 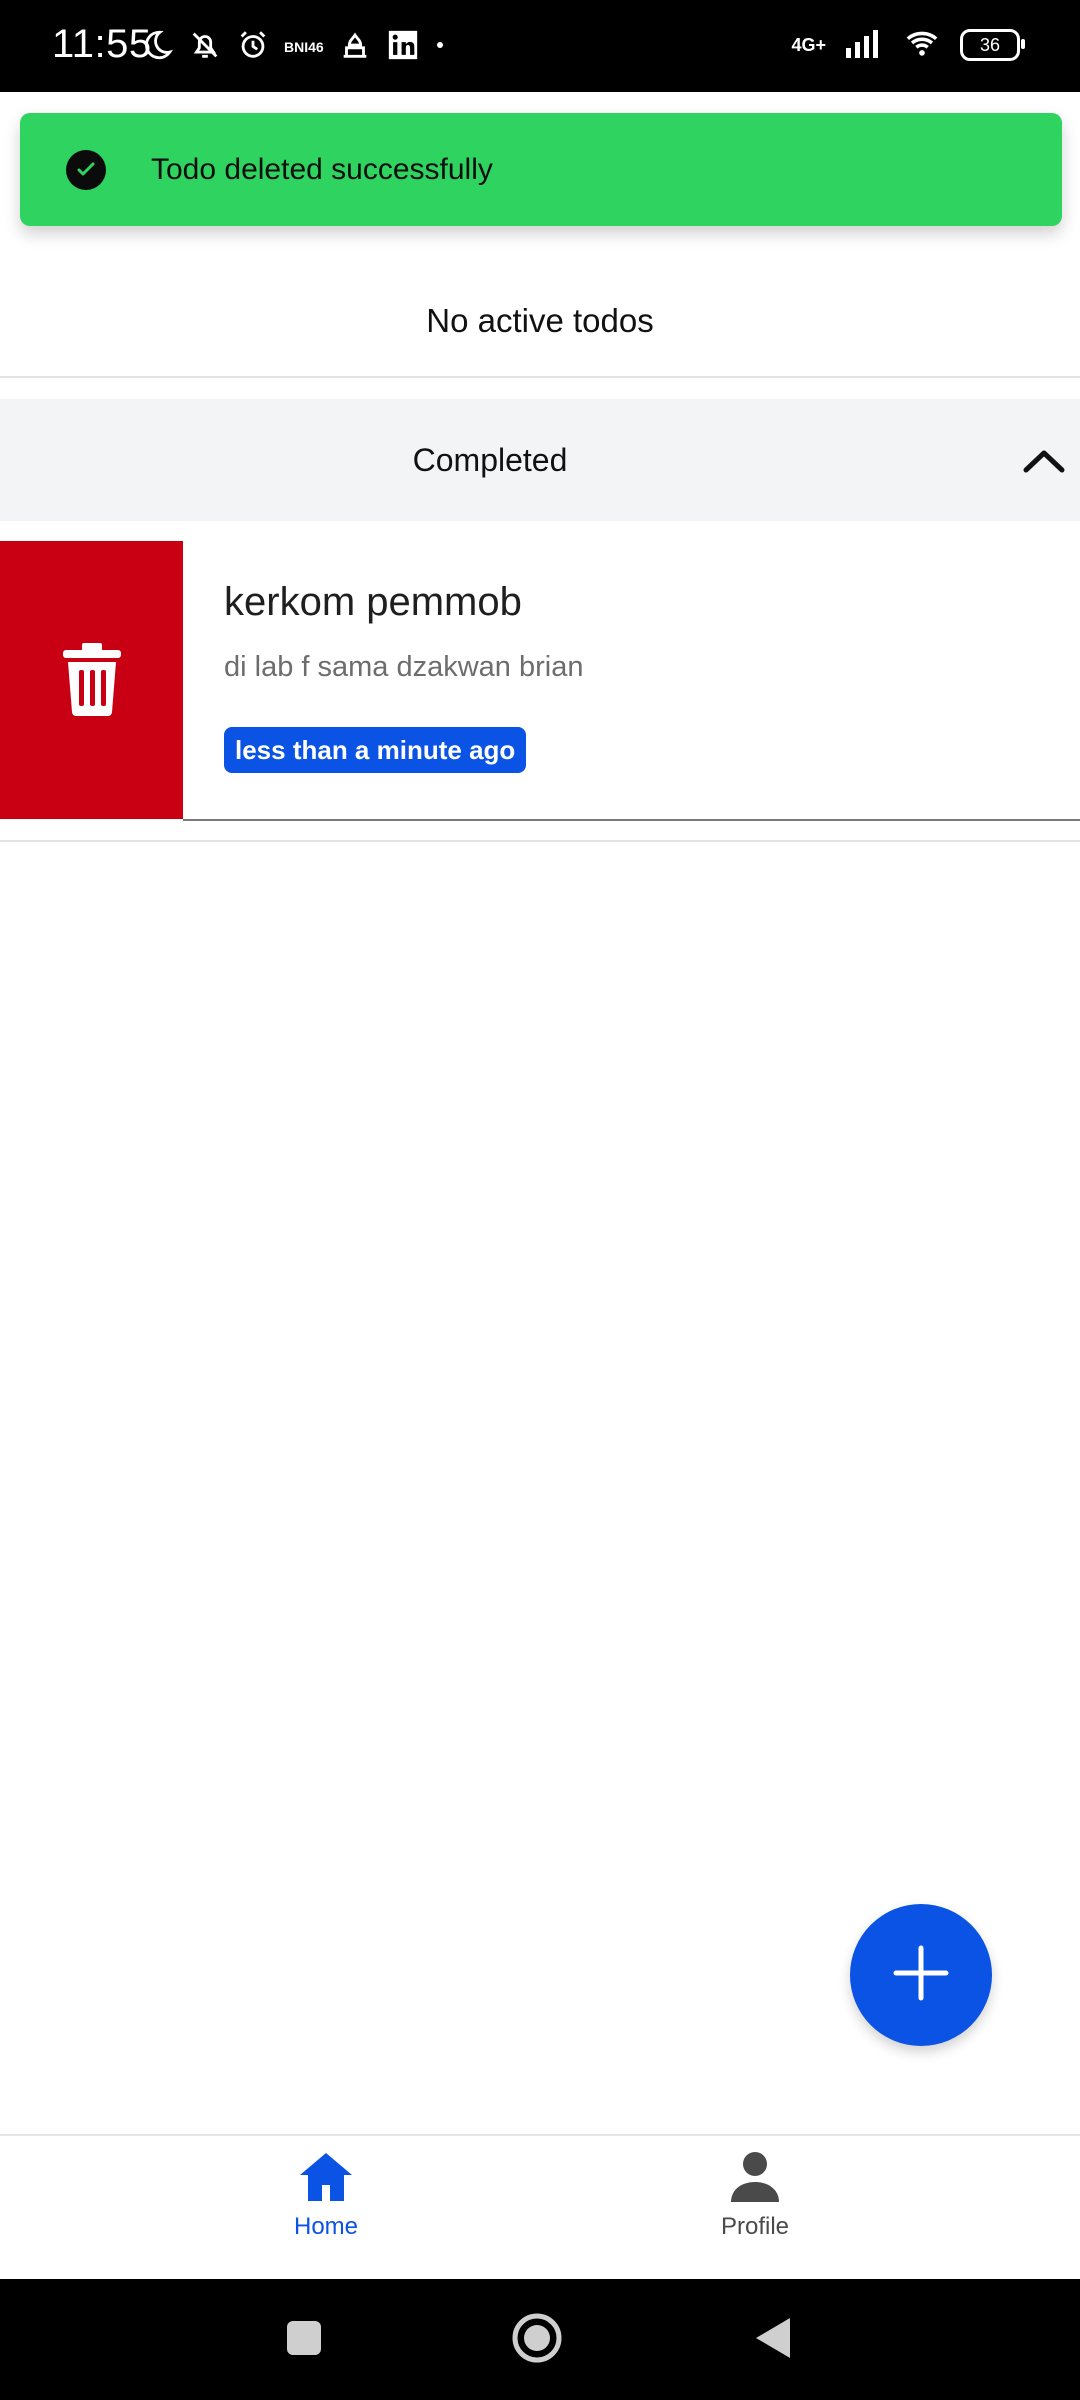 What do you see at coordinates (440, 47) in the screenshot?
I see `dot-icon` at bounding box center [440, 47].